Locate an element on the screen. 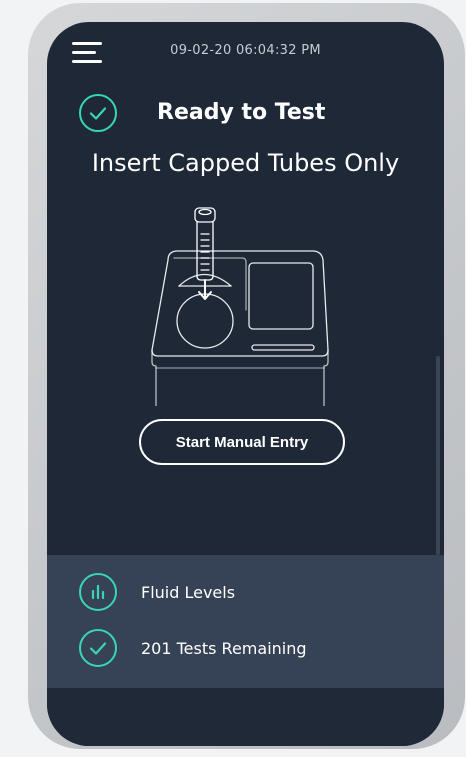  status-panel: Fluid Levels 201 Tests Remaining is located at coordinates (245, 621).